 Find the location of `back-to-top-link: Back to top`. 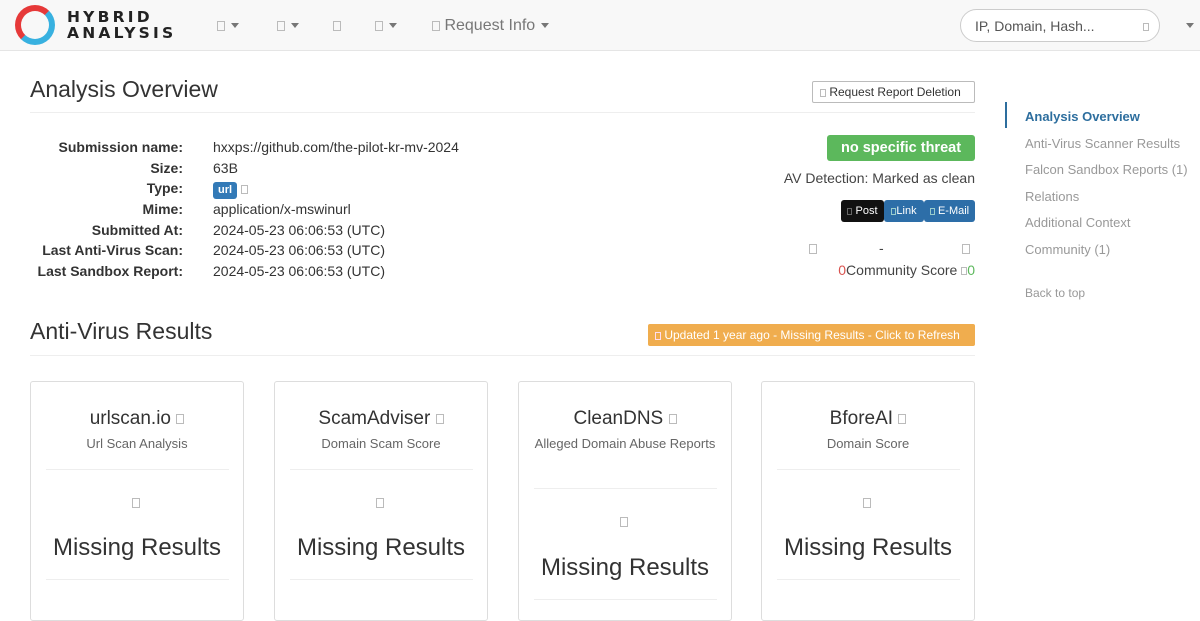

back-to-top-link: Back to top is located at coordinates (1055, 293).